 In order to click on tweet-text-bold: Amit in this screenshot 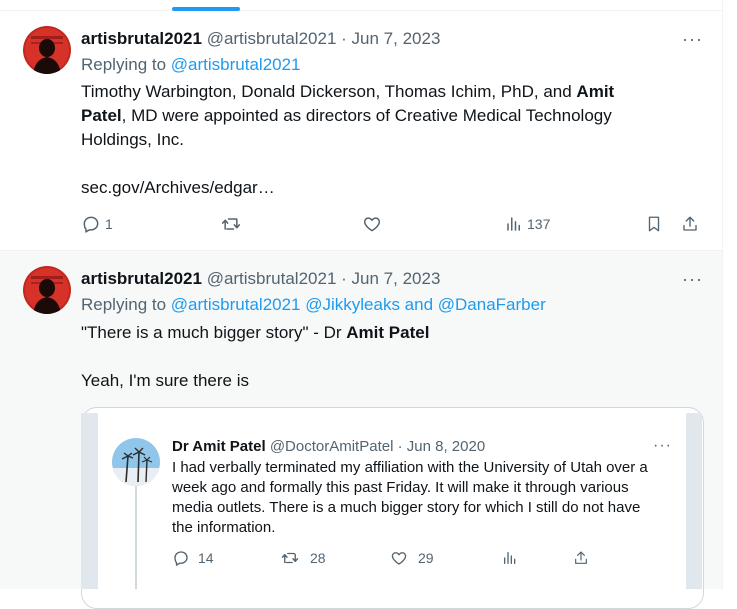, I will do `click(595, 91)`.